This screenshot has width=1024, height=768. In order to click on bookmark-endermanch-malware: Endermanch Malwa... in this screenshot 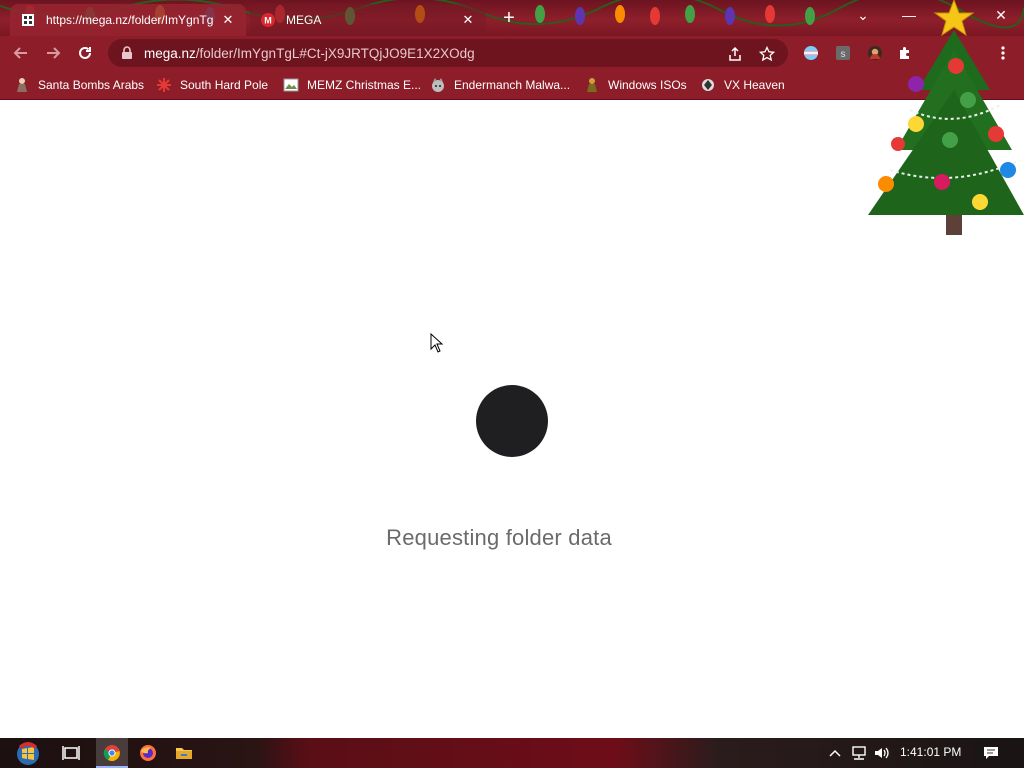, I will do `click(500, 85)`.